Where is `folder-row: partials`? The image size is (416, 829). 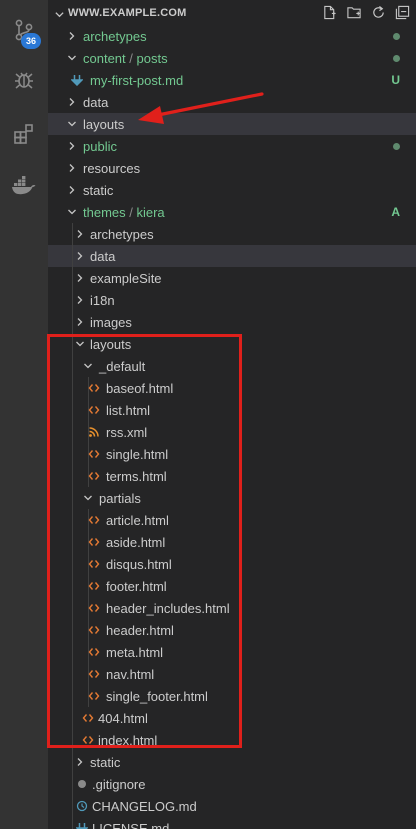
folder-row: partials is located at coordinates (232, 498).